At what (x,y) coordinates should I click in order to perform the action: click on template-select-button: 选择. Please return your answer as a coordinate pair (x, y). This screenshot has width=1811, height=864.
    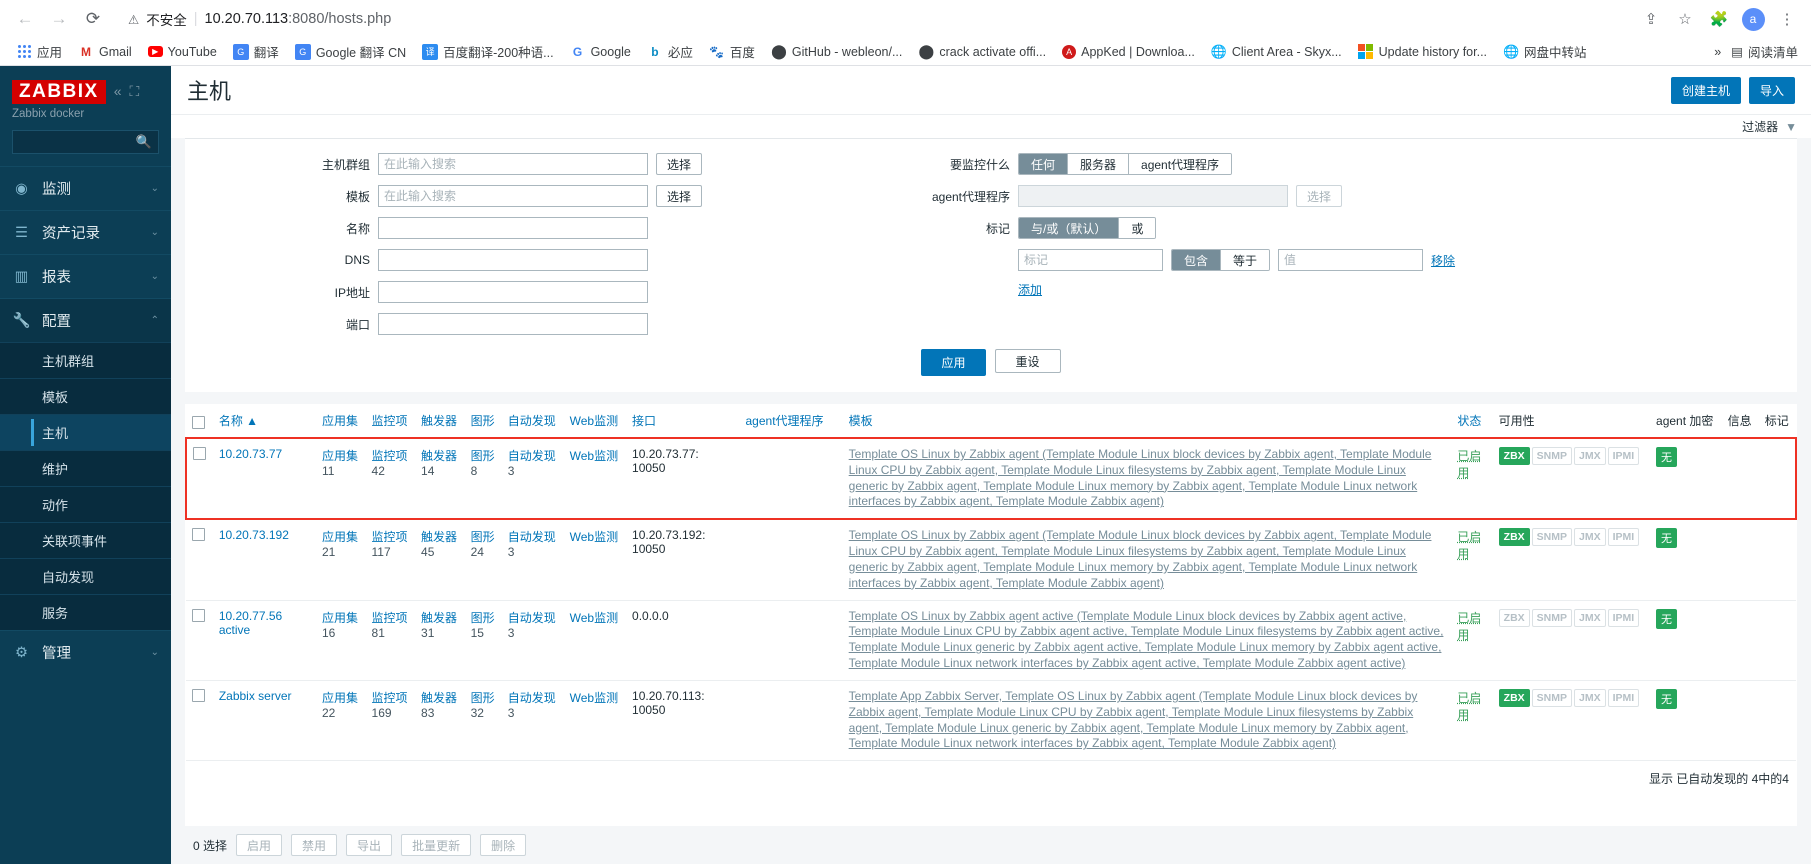
    Looking at the image, I should click on (679, 196).